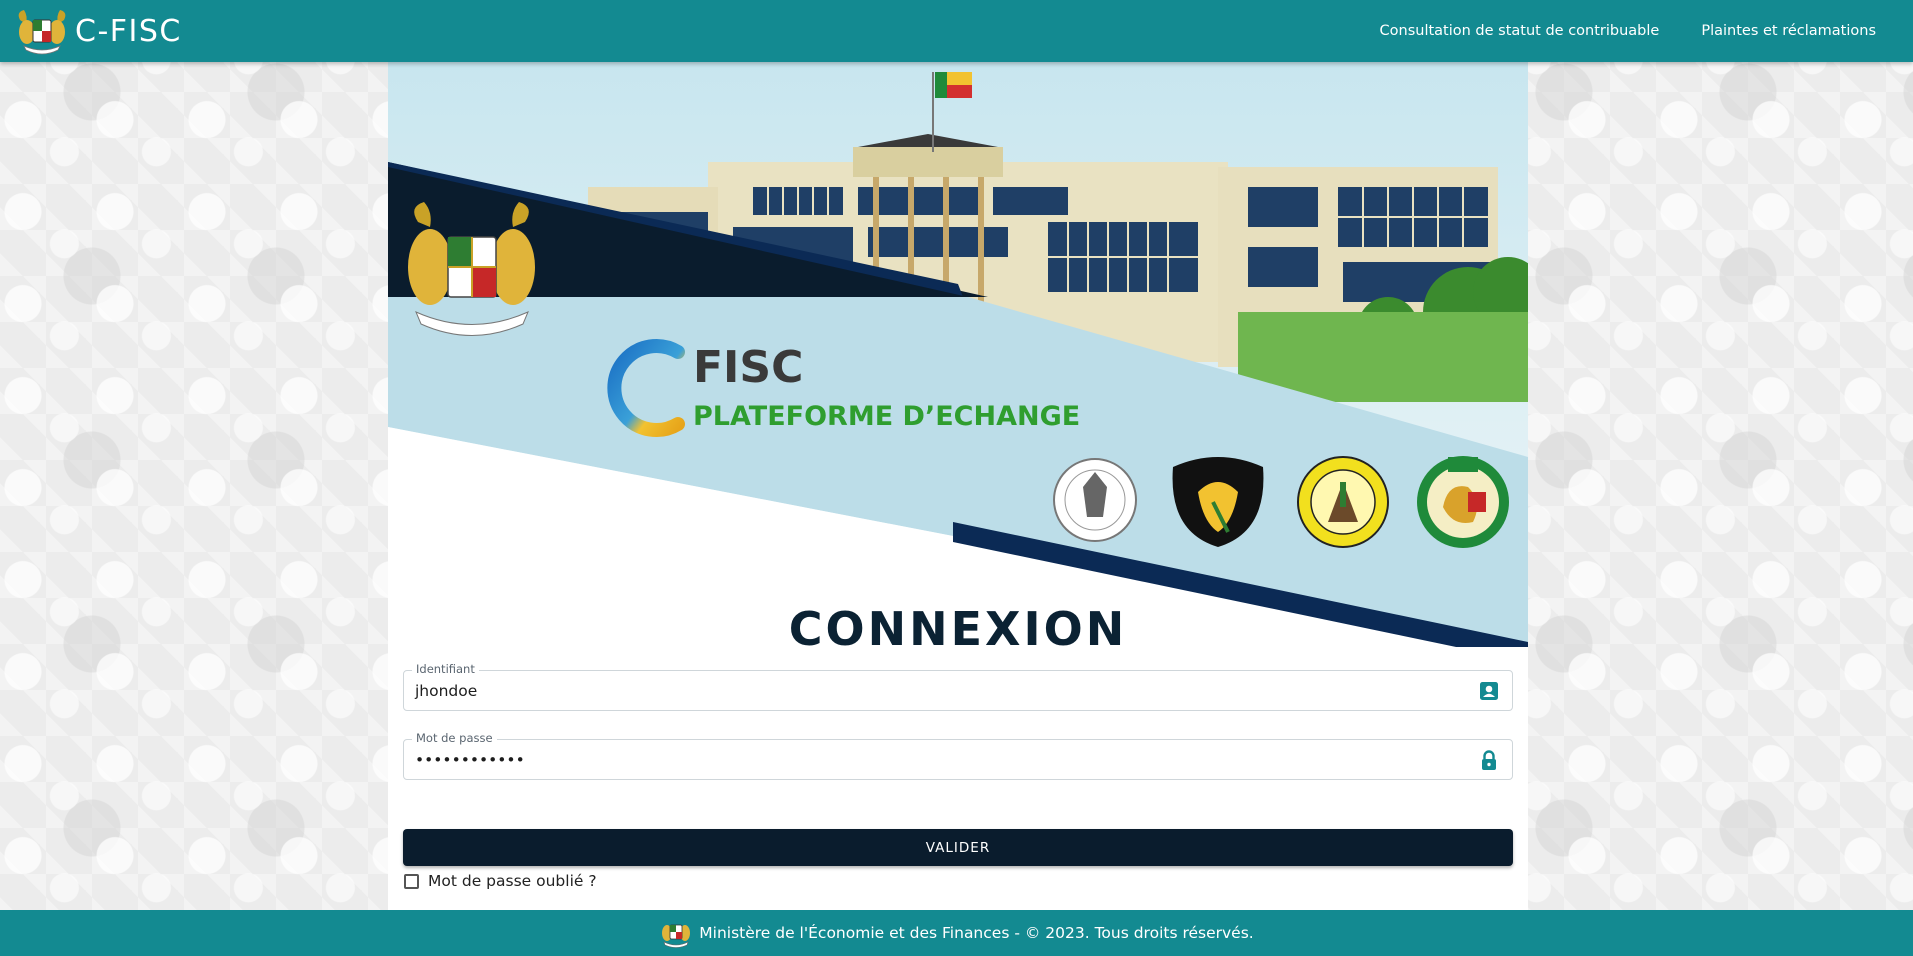 The height and width of the screenshot is (956, 1913). Describe the element at coordinates (1343, 502) in the screenshot. I see `seal-tresor-public` at that location.